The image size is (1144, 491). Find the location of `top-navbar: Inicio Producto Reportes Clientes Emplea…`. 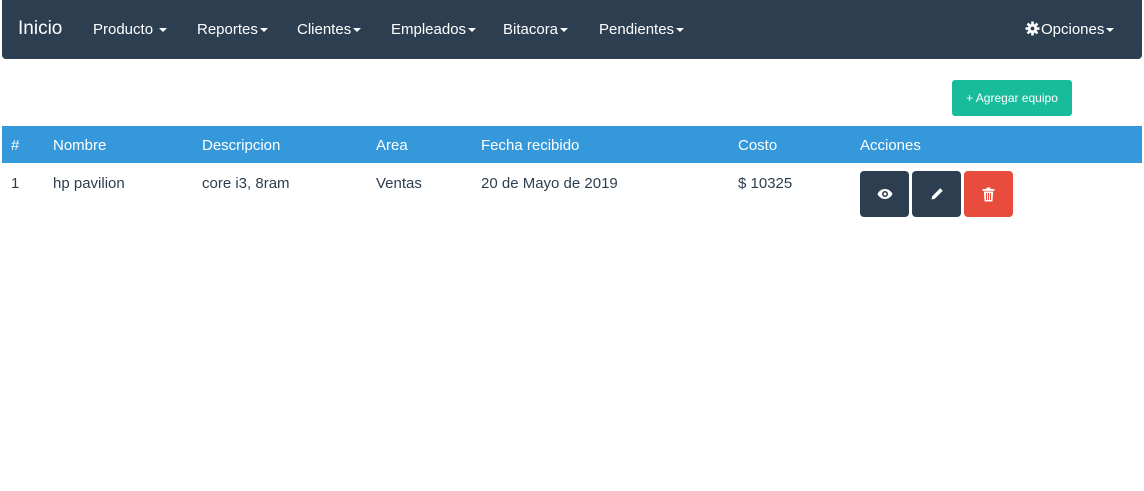

top-navbar: Inicio Producto Reportes Clientes Emplea… is located at coordinates (572, 29).